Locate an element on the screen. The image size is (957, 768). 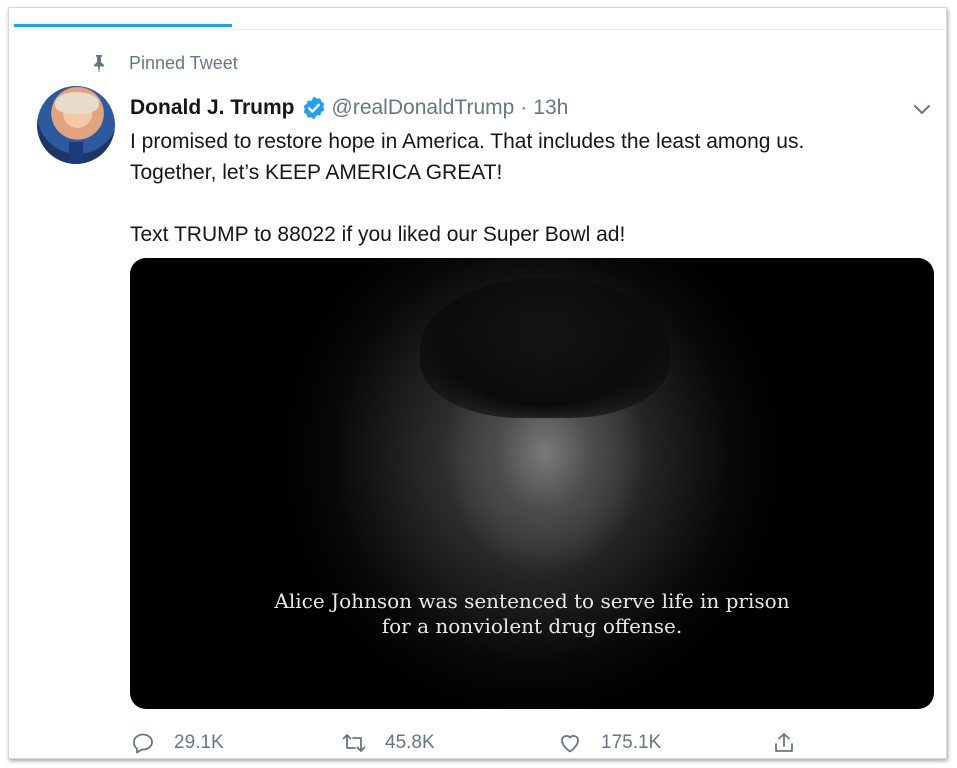
pin-icon is located at coordinates (99, 63).